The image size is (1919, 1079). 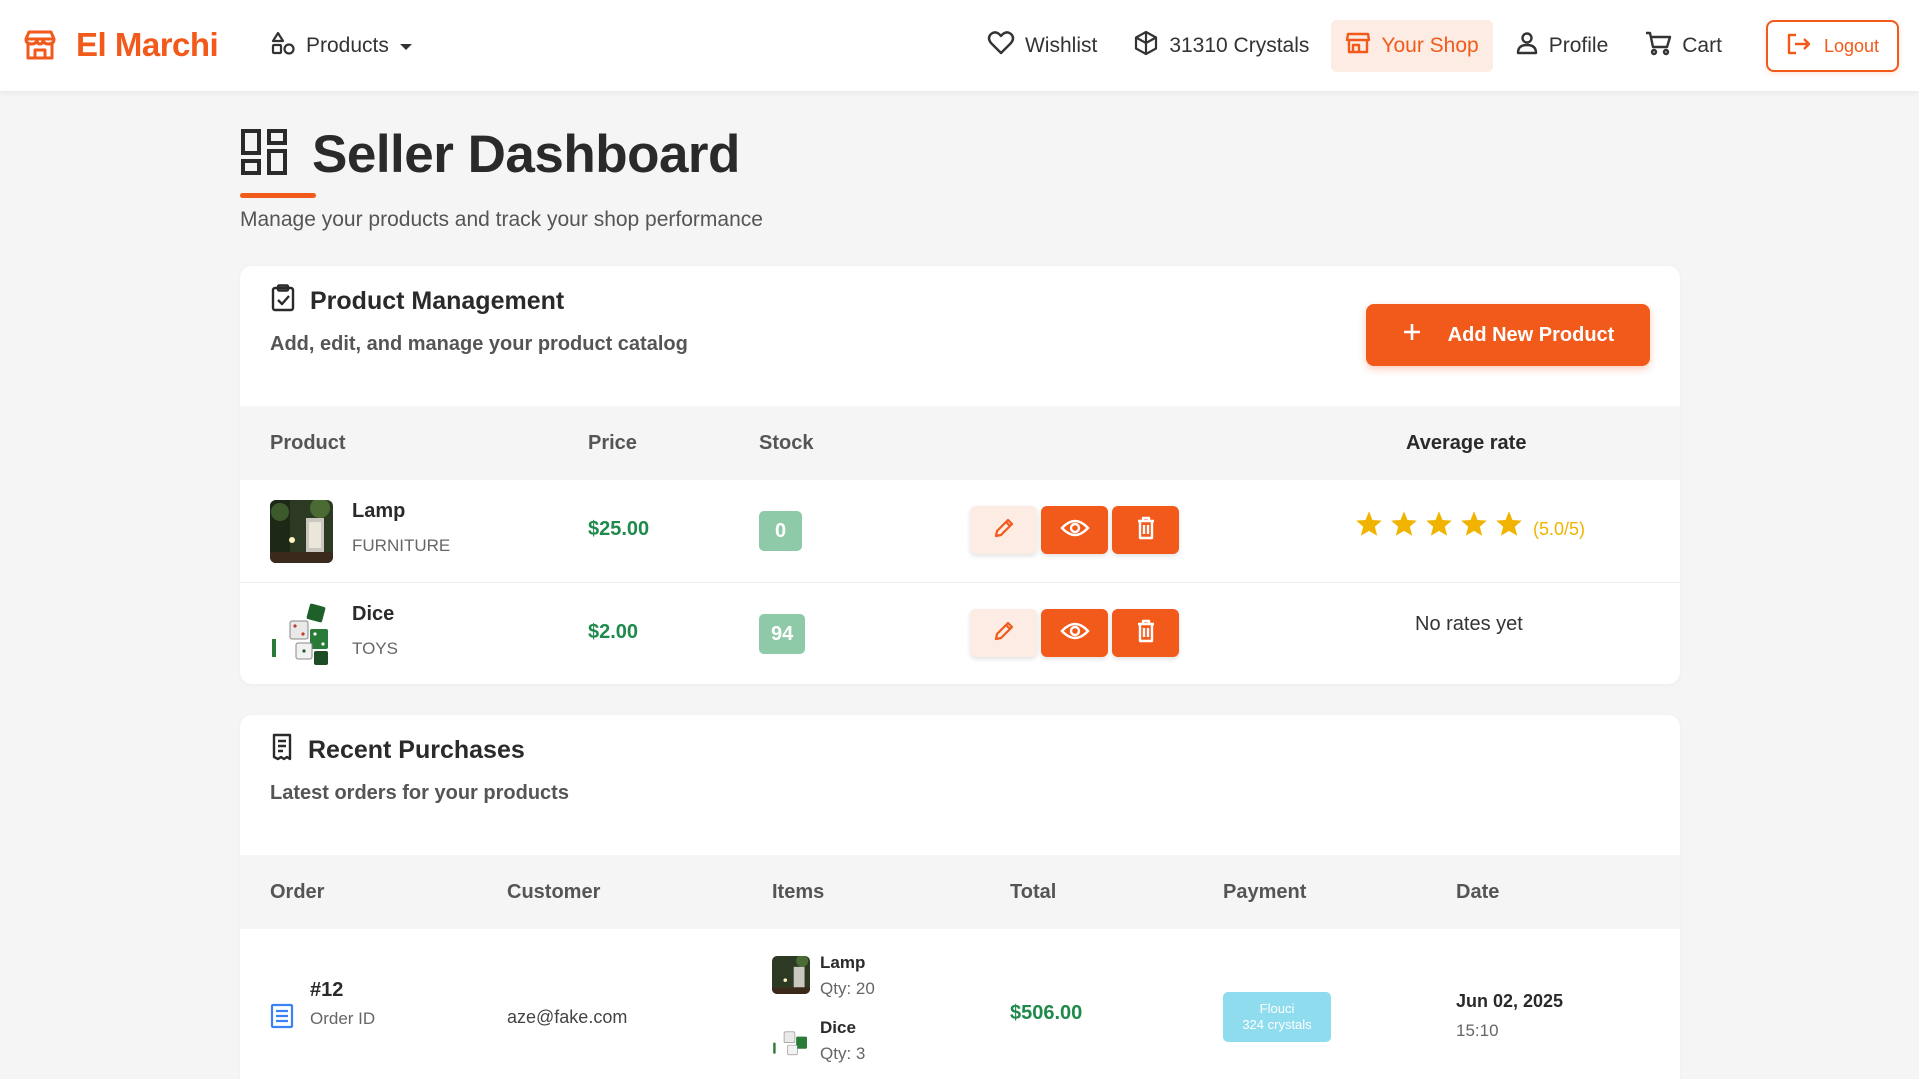 What do you see at coordinates (375, 648) in the screenshot?
I see `product-category: TOYS` at bounding box center [375, 648].